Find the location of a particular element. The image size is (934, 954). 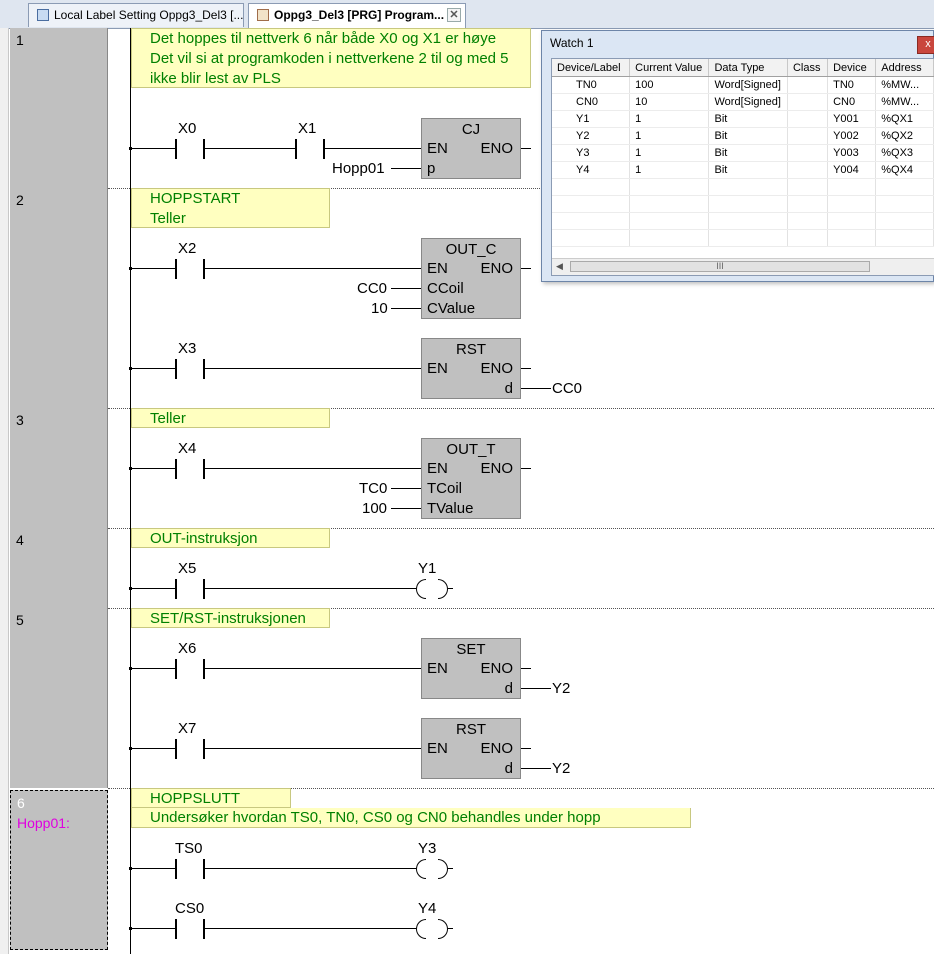

column-header: Device/Label is located at coordinates (591, 68).